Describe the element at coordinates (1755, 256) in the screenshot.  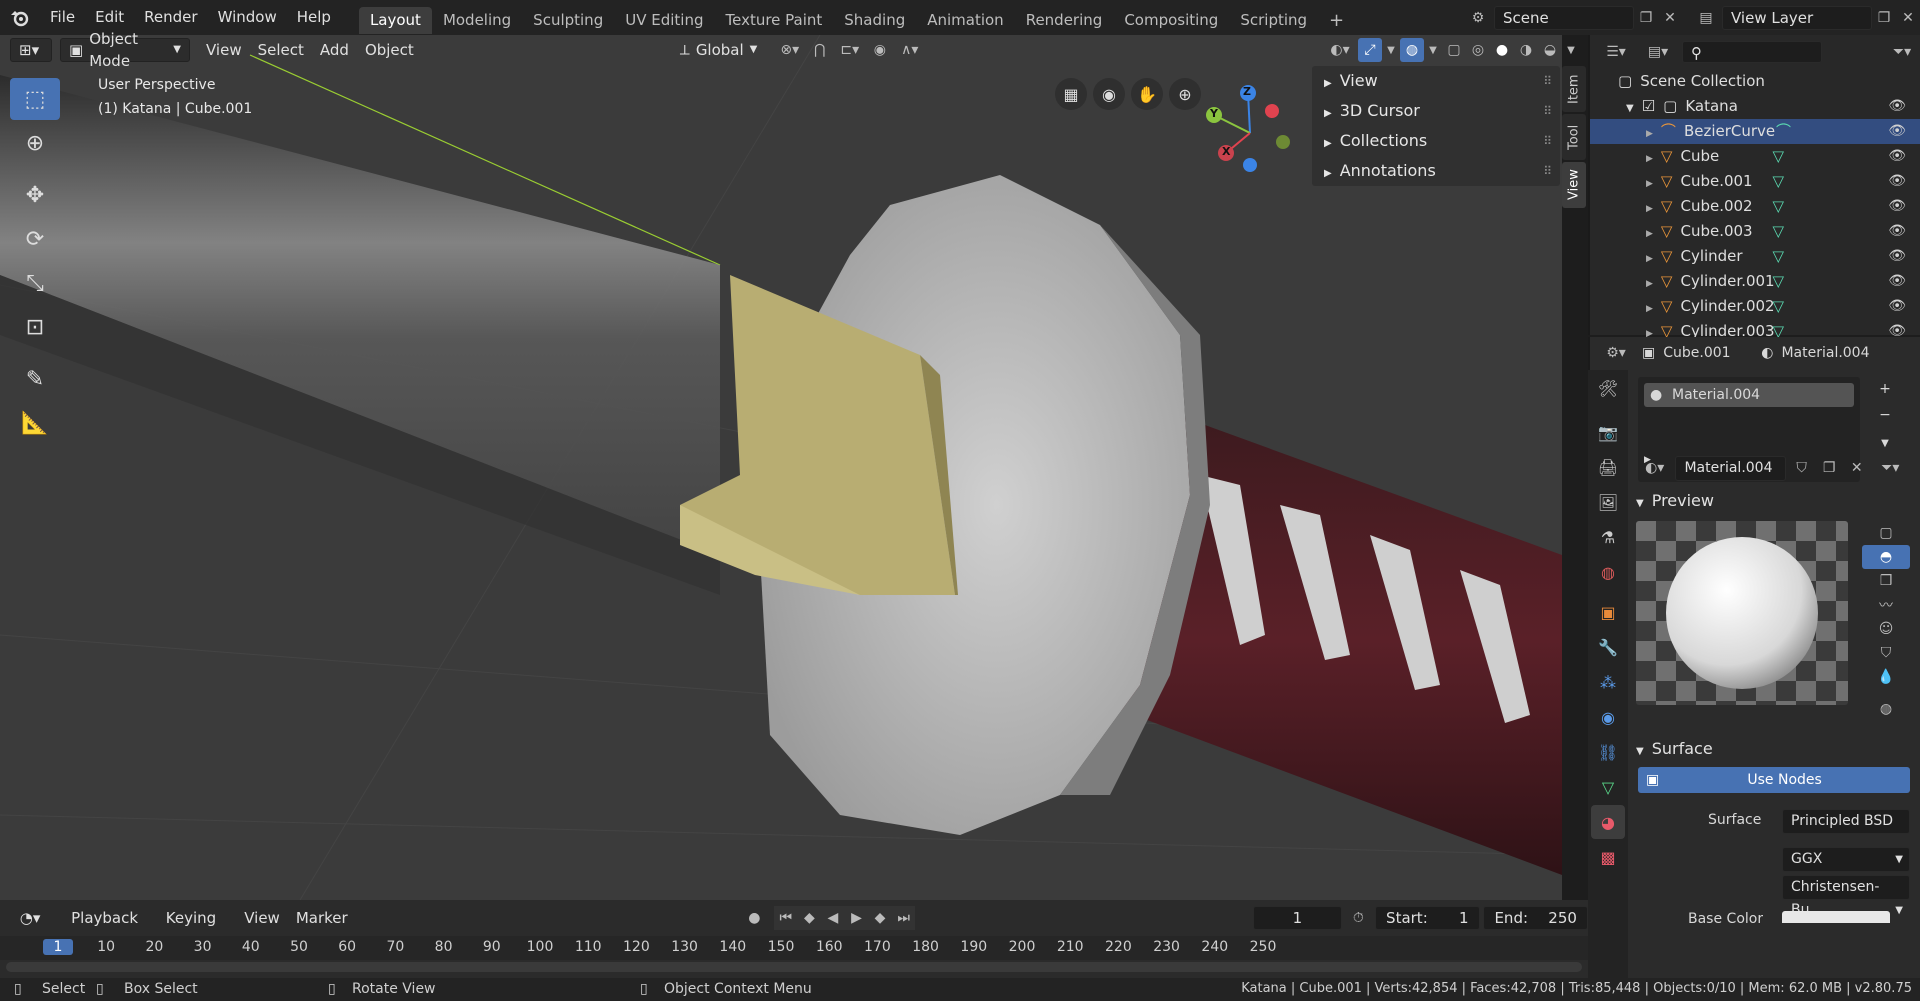
I see `outliner-row: ▶ ▽ Cylinder ▽ 👁` at that location.